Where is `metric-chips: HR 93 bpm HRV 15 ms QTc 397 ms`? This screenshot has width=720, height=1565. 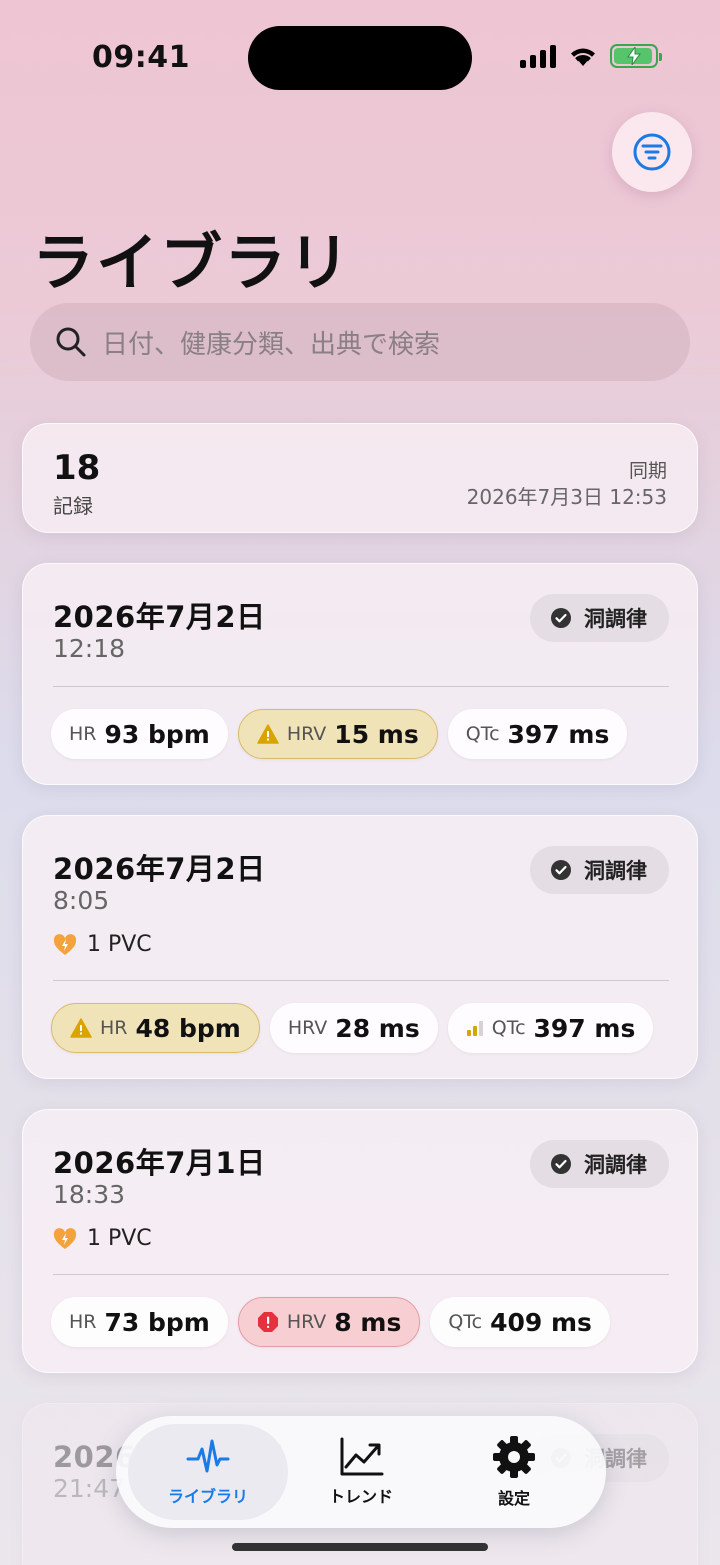
metric-chips: HR 93 bpm HRV 15 ms QTc 397 ms is located at coordinates (339, 734).